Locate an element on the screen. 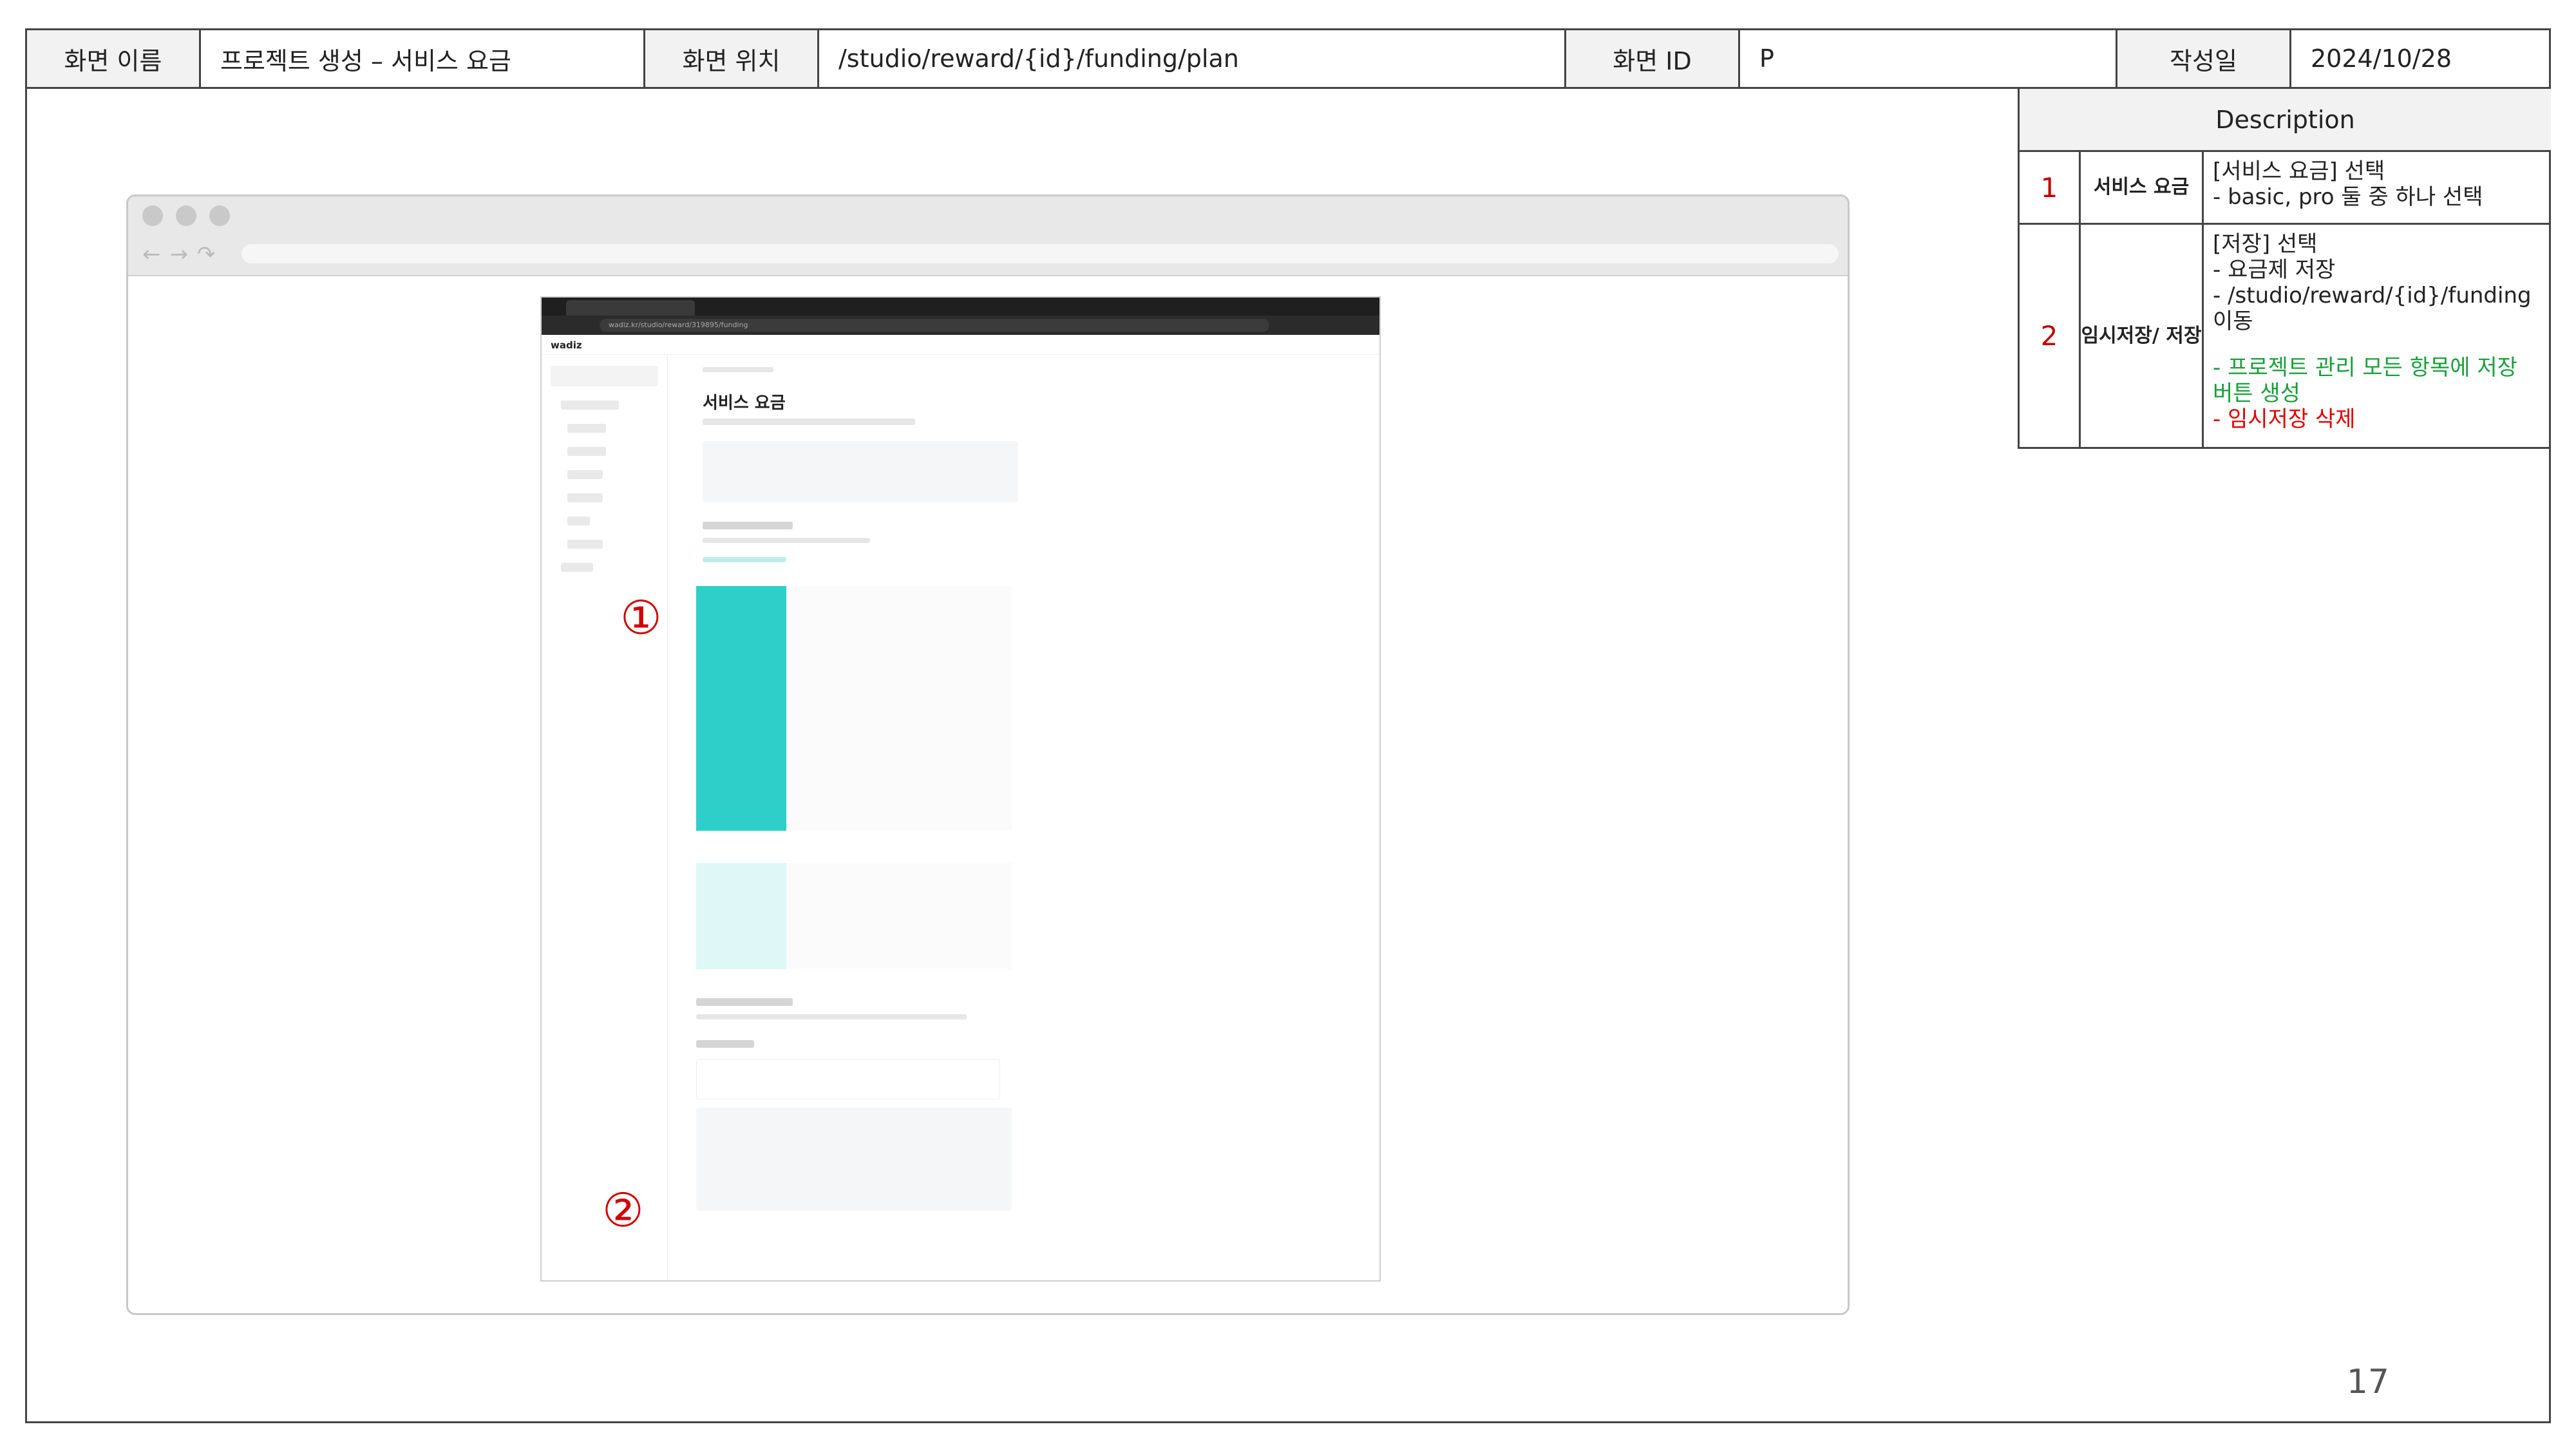  base-fee-price-line is located at coordinates (725, 1044).